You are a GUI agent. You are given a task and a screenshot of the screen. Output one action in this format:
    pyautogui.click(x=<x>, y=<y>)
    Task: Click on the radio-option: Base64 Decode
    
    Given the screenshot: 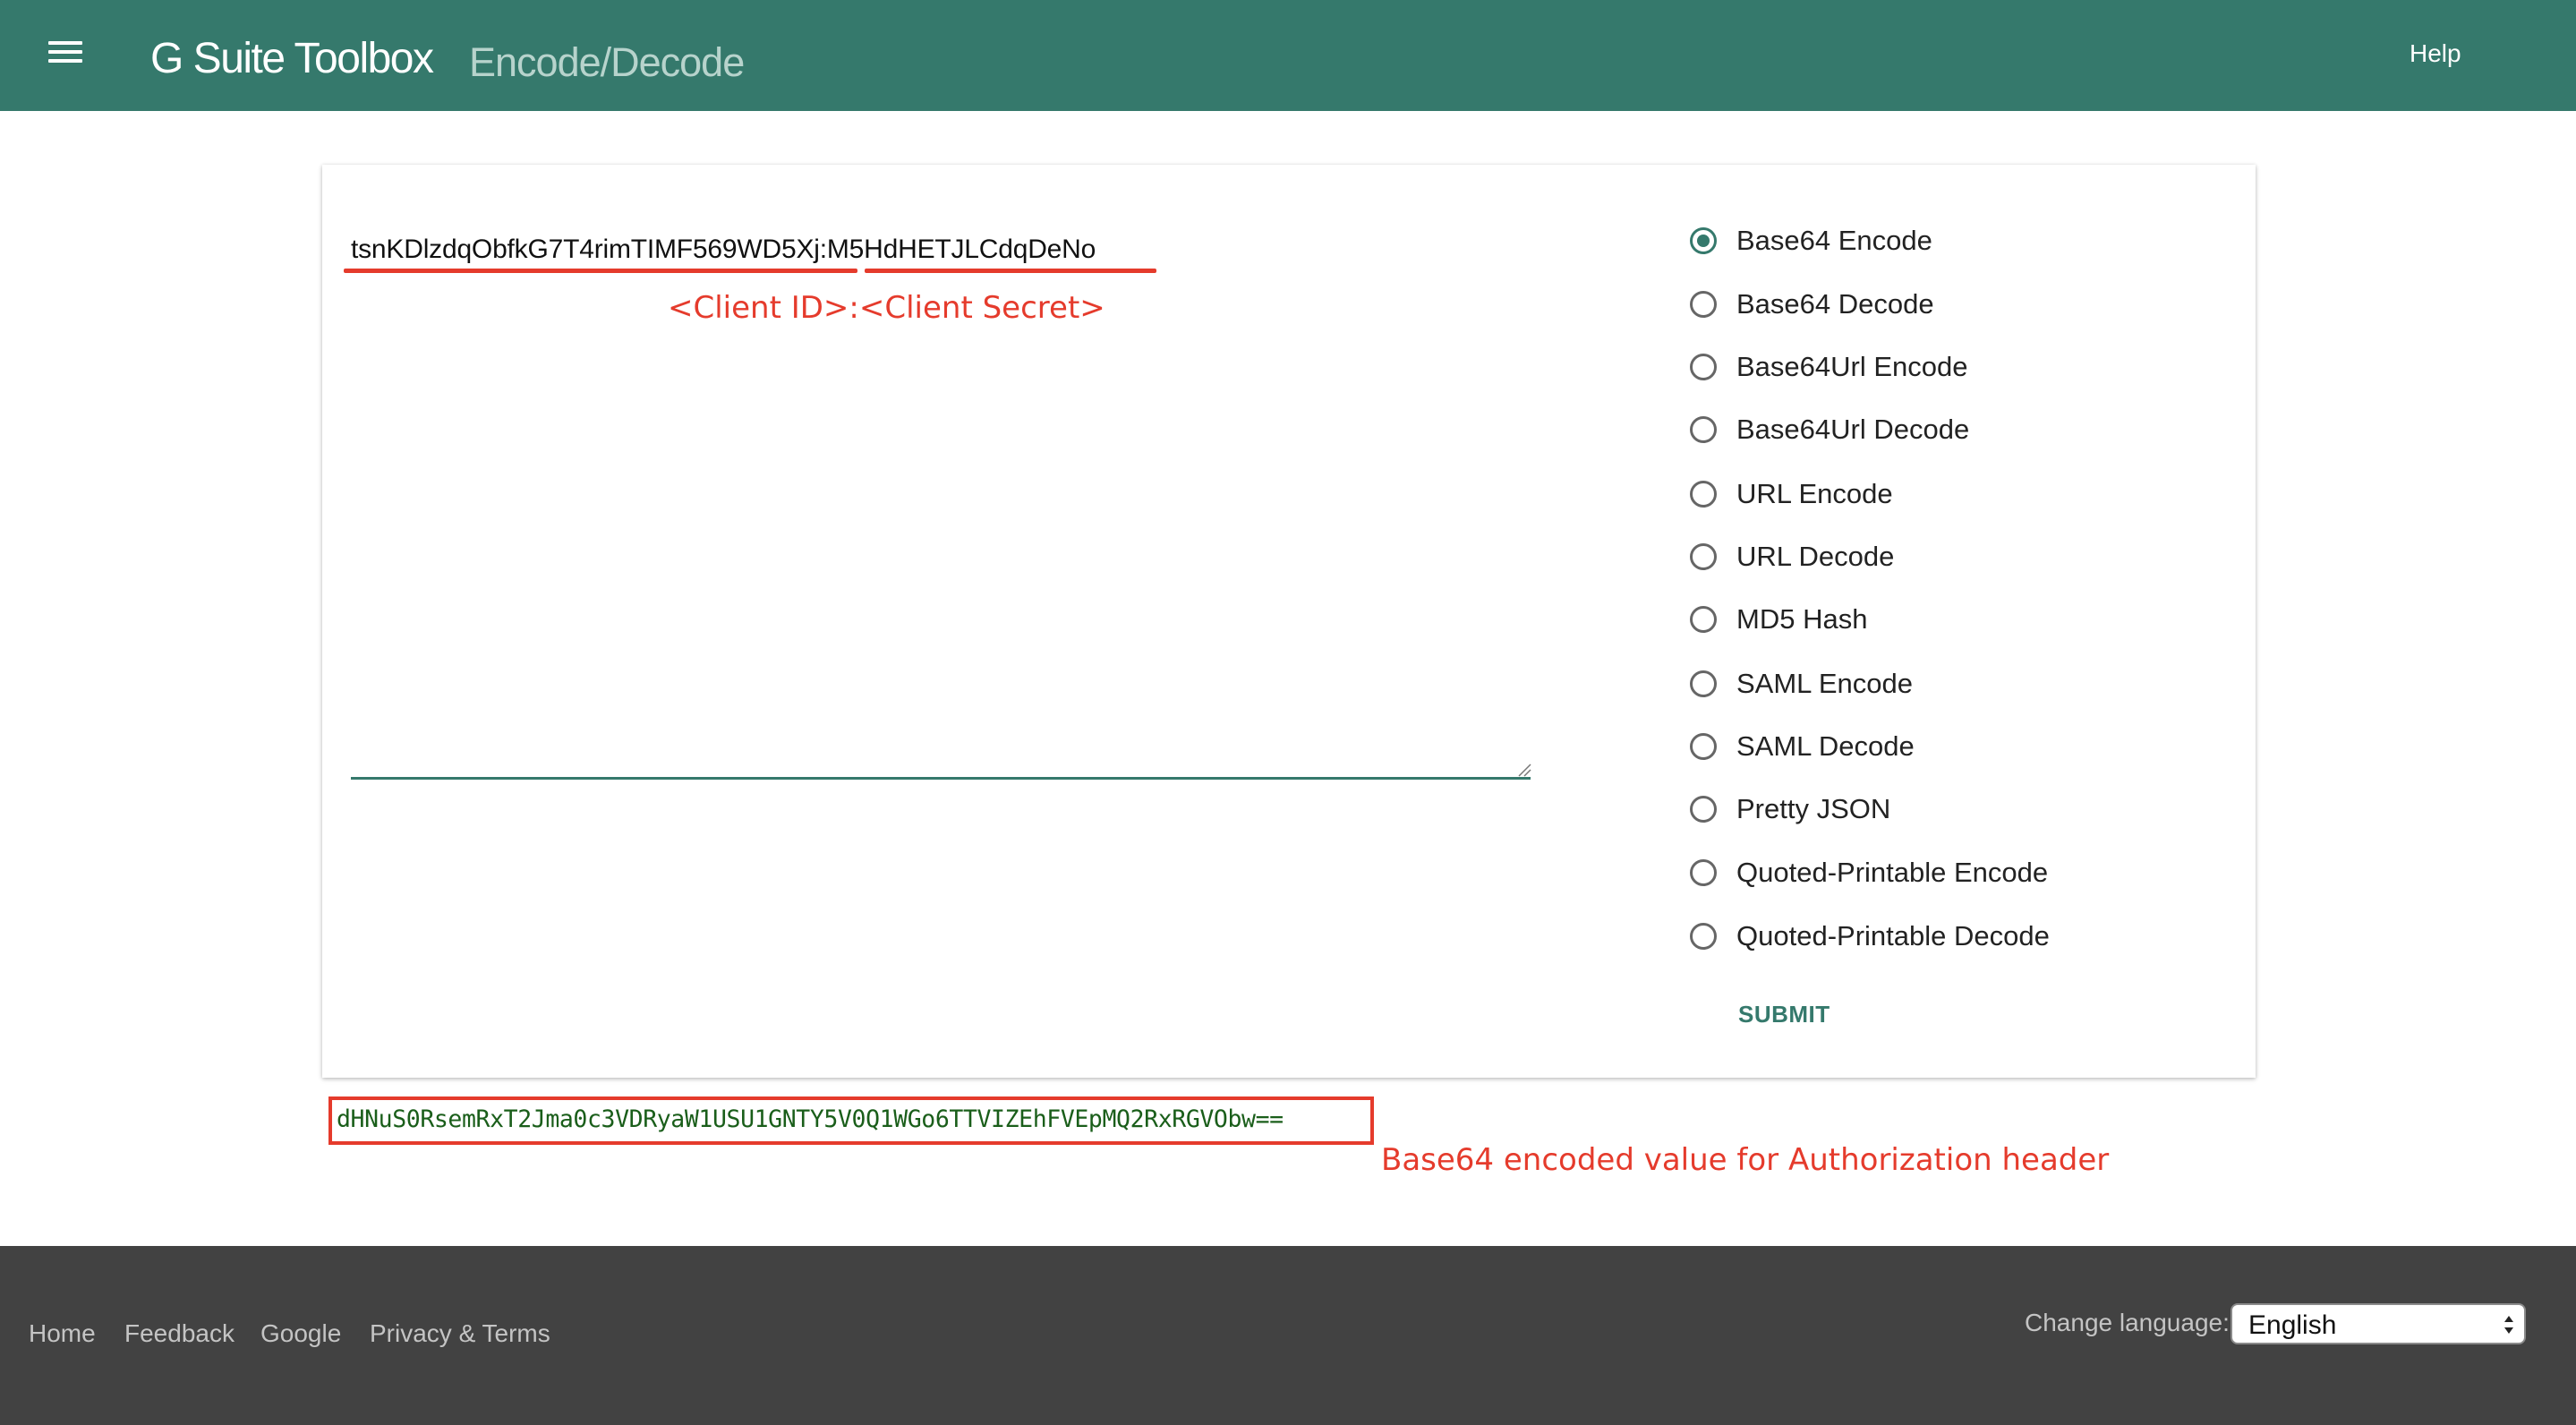 What is the action you would take?
    pyautogui.click(x=1812, y=304)
    